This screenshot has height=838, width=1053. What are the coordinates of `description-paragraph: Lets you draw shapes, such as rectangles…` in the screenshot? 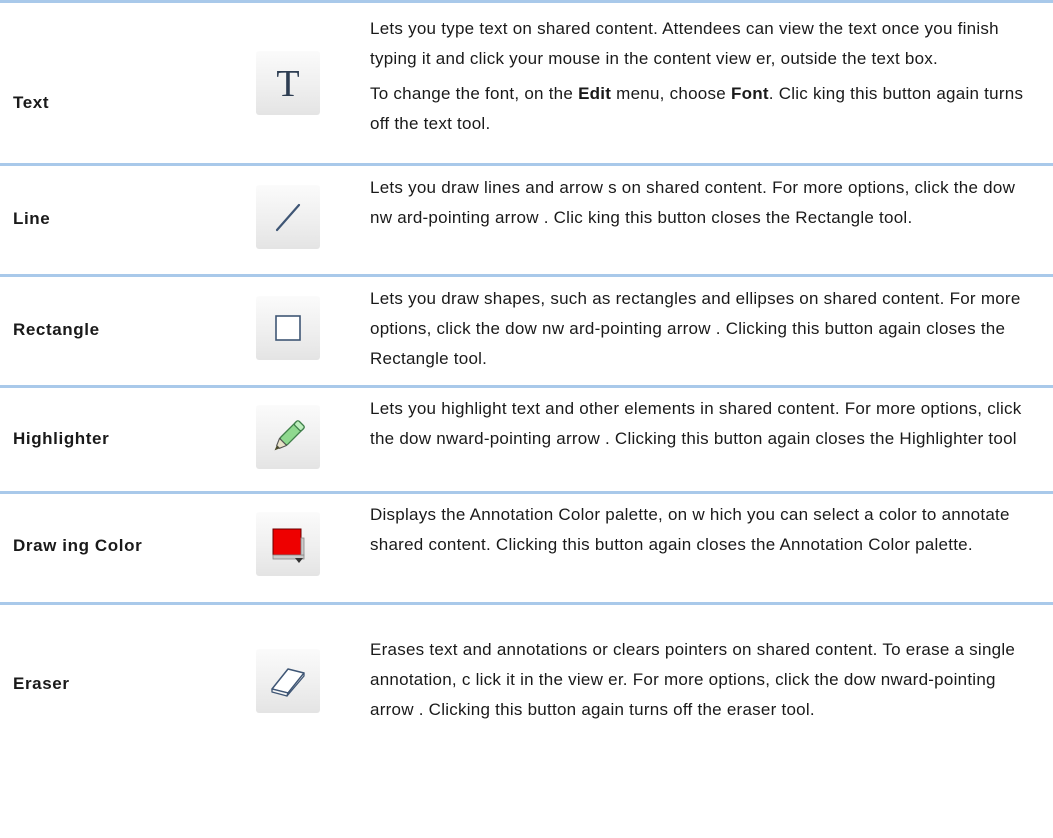 It's located at (695, 328).